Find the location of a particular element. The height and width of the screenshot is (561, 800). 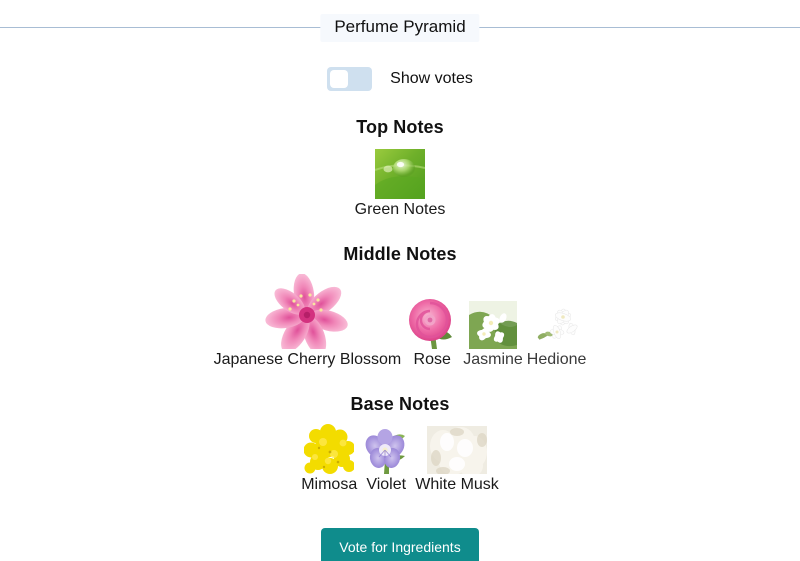

ingredient-item: Green Notes is located at coordinates (400, 184).